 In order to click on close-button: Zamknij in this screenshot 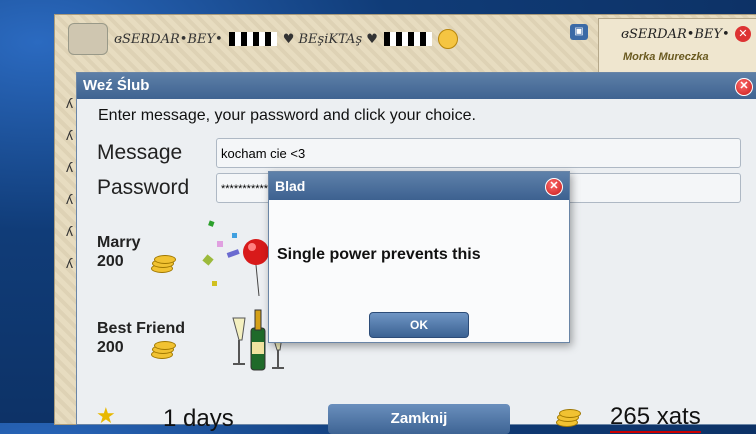, I will do `click(419, 419)`.